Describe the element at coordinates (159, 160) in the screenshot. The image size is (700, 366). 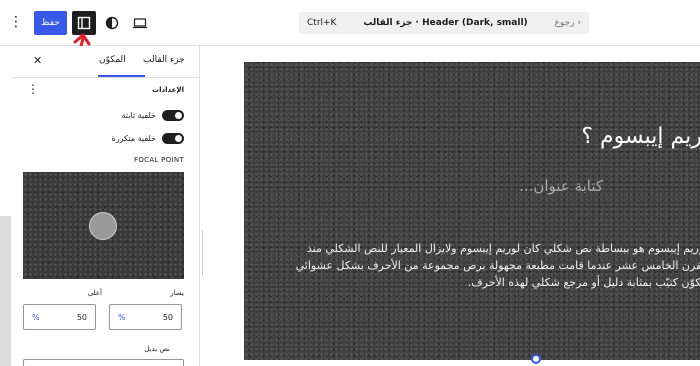
I see `focal-point-label: FOCAL POINT` at that location.